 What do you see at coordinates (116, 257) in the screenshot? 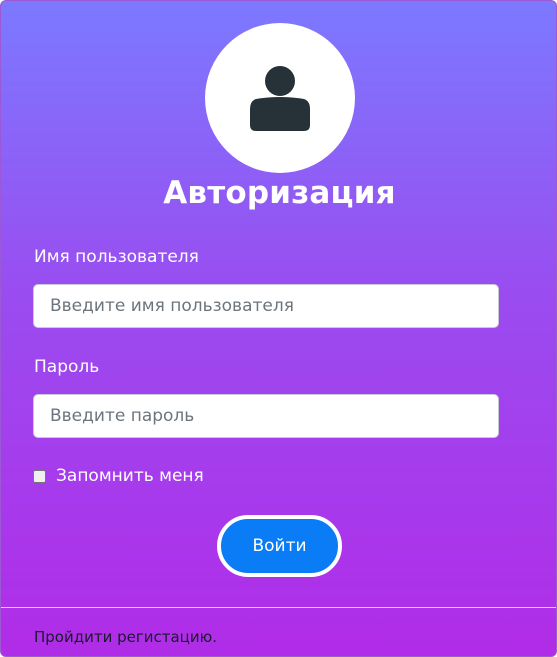
I see `username-label: Имя пользователя` at bounding box center [116, 257].